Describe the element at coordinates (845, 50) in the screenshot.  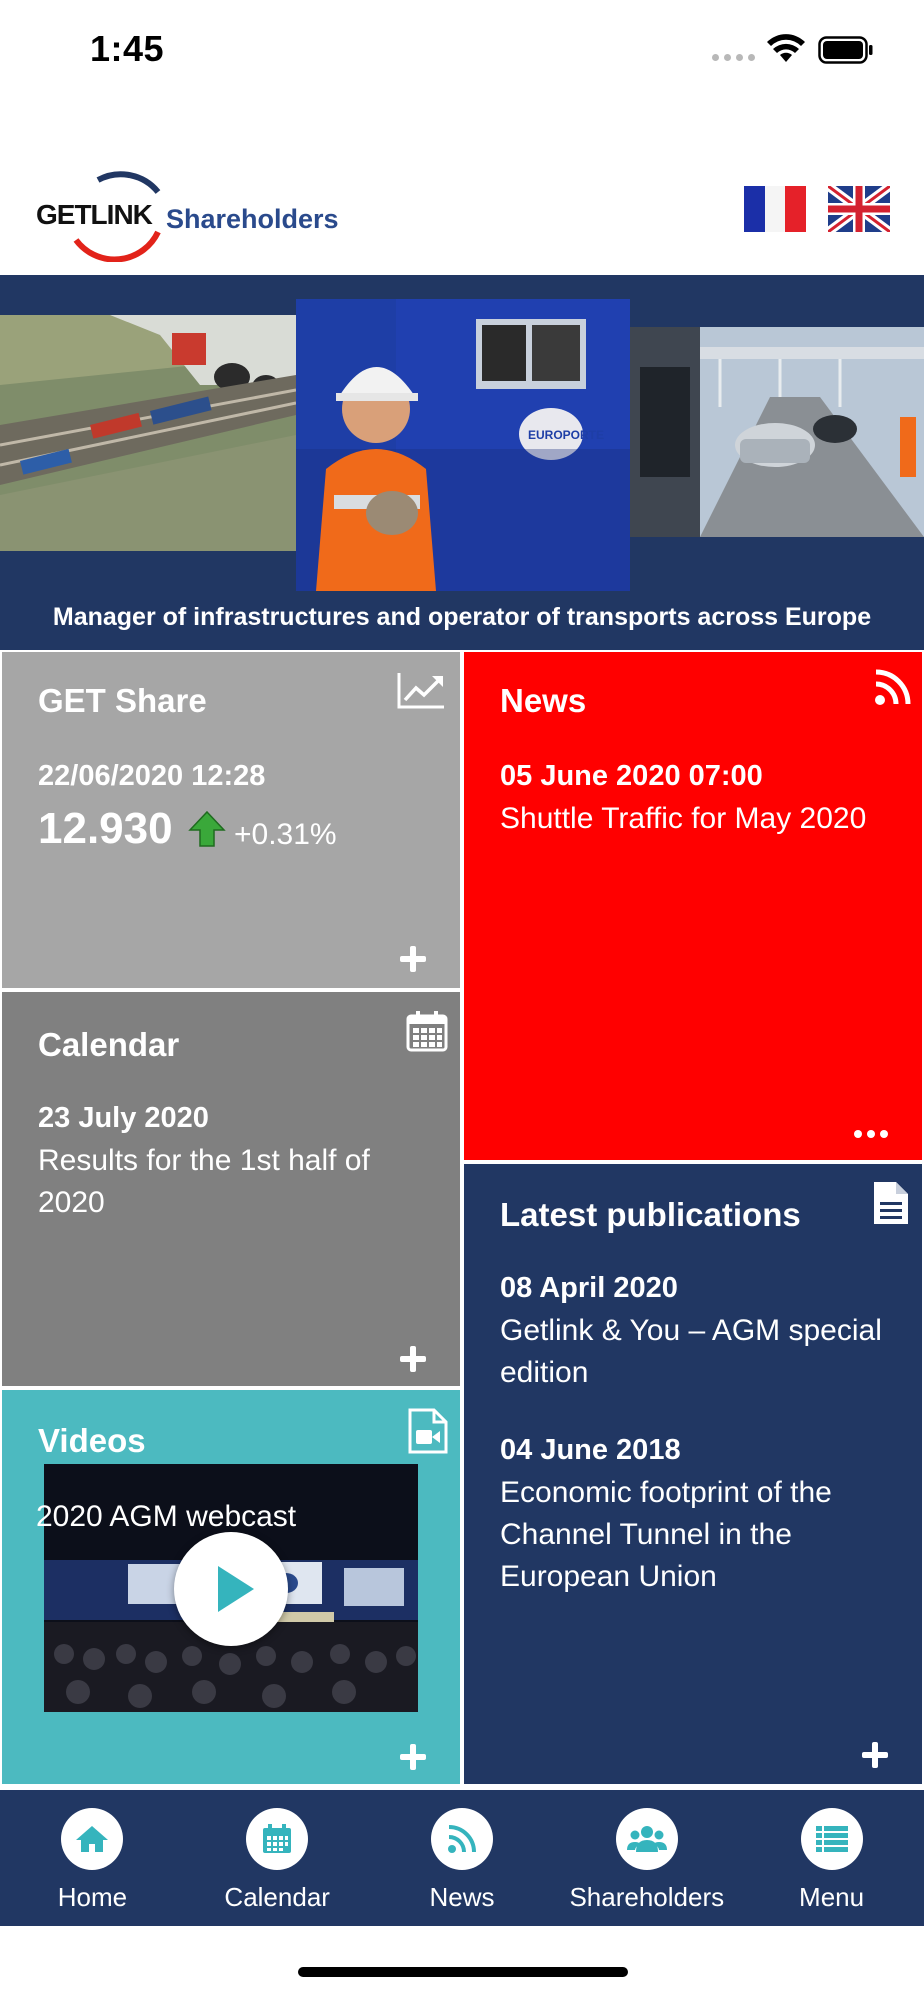
I see `battery-icon` at that location.